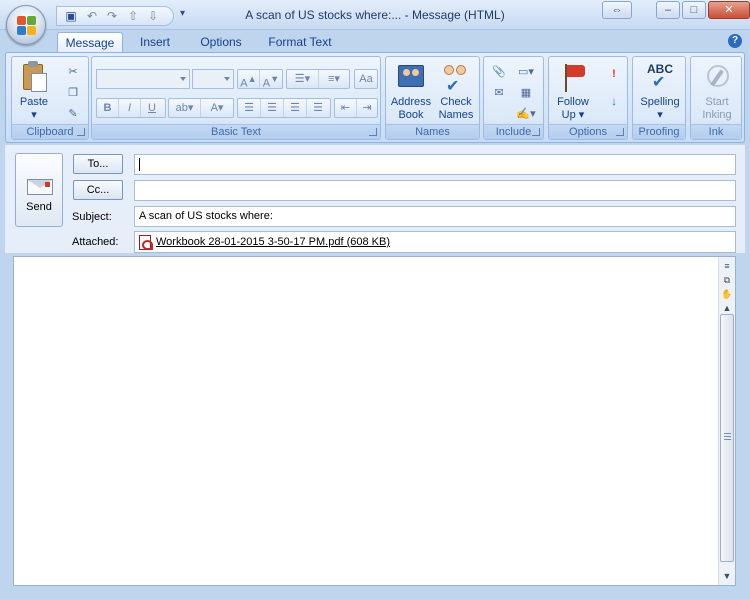 Image resolution: width=750 pixels, height=599 pixels. I want to click on align-left-icon: ☰, so click(249, 108).